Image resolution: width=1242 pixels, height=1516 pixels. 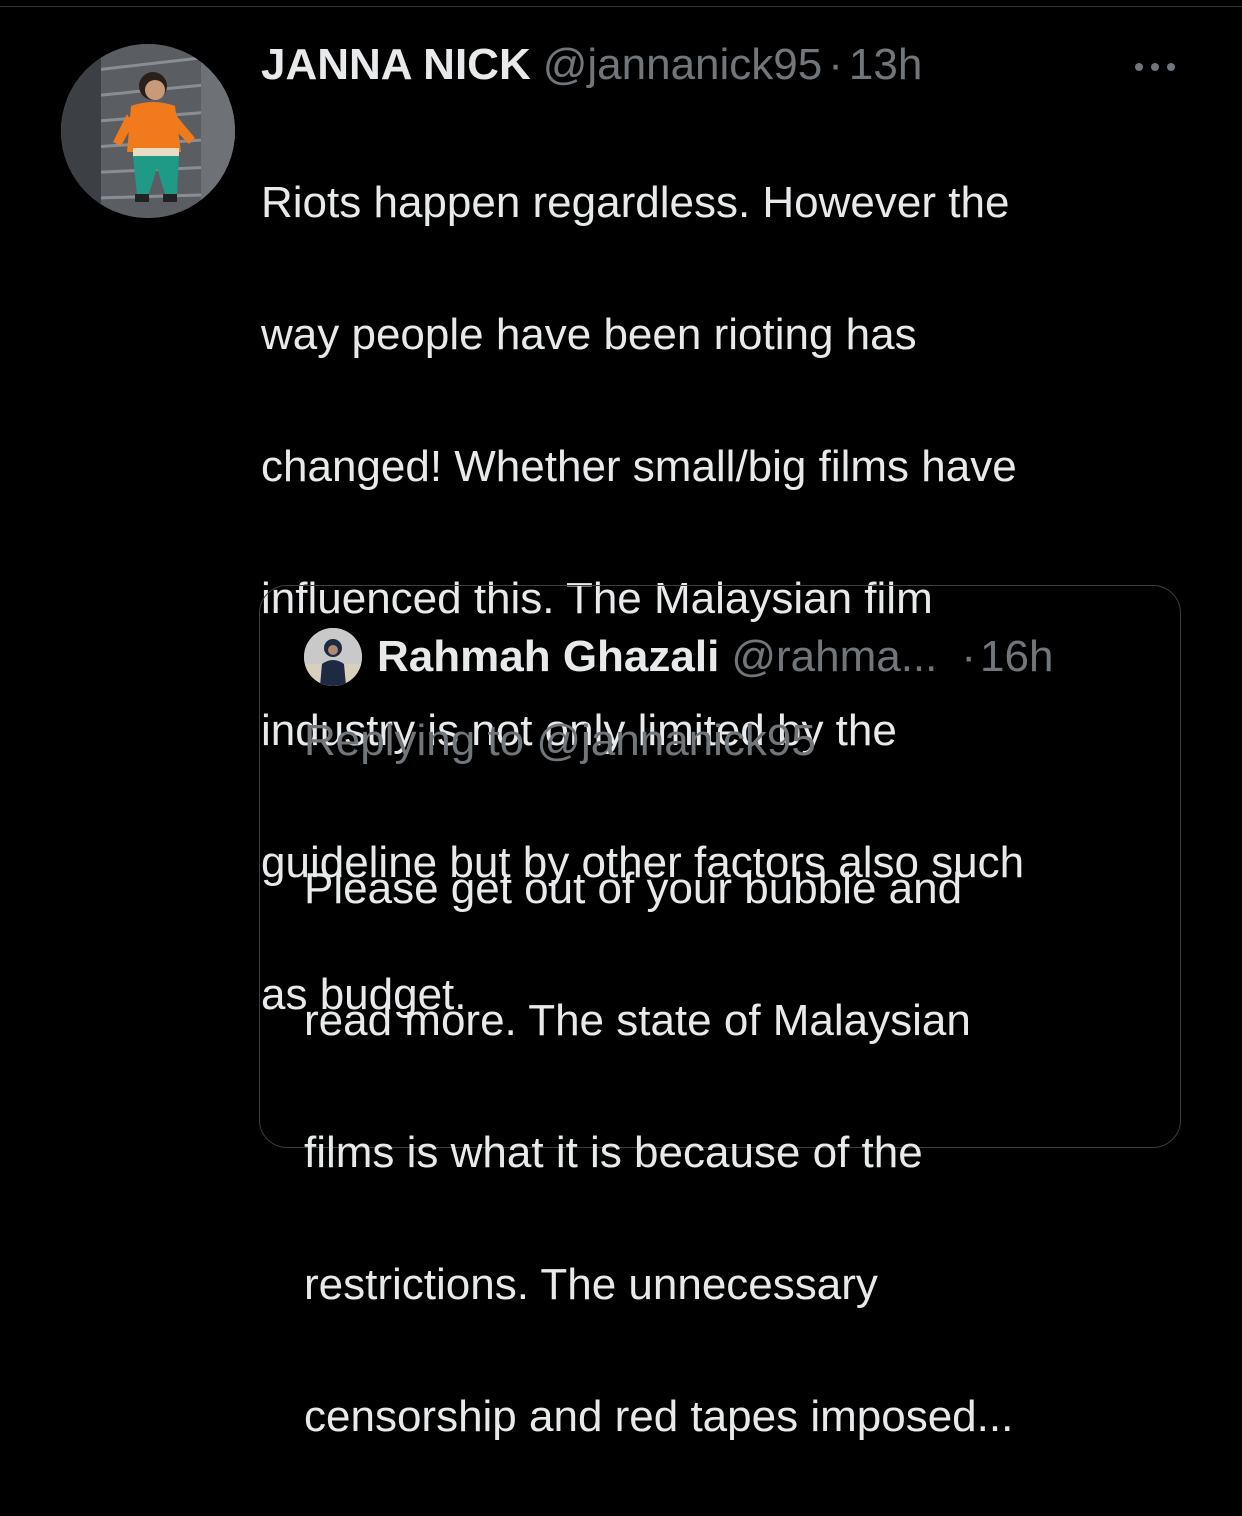 I want to click on author-avatar-image, so click(x=148, y=131).